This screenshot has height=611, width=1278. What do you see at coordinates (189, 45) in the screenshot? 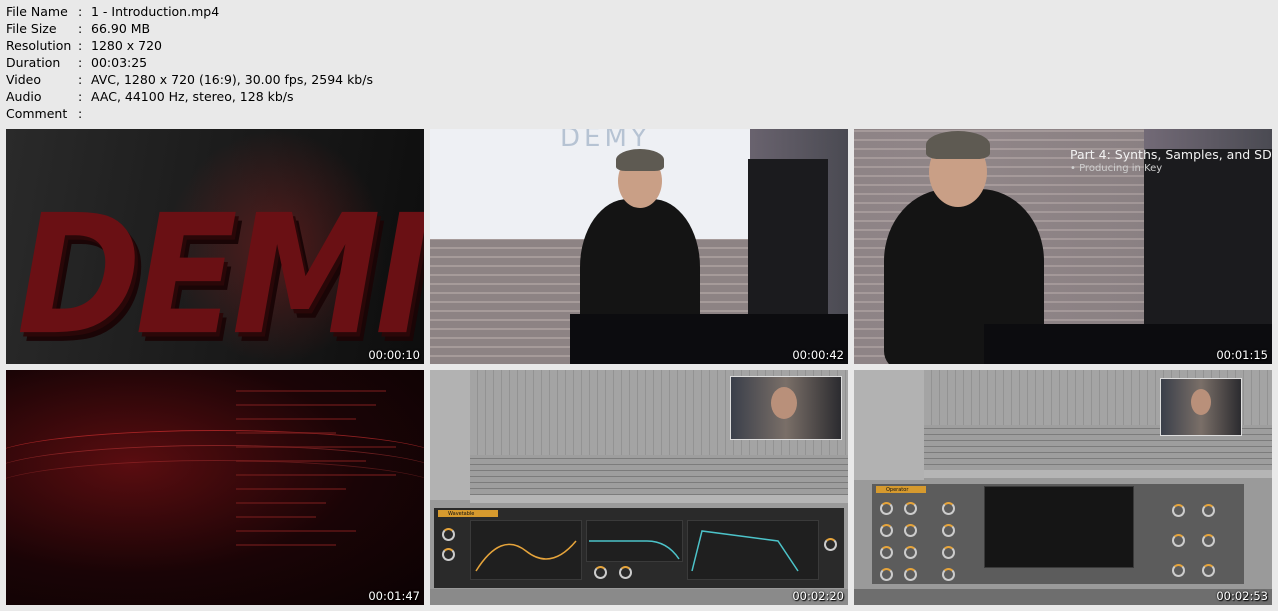
I see `resolution-row: Resolution:1280 x 720` at bounding box center [189, 45].